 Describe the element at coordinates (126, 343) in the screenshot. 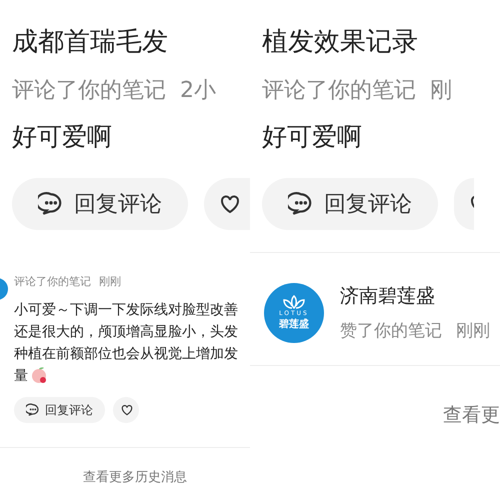

I see `comment-text: 小可爱～下调一下发际线对脸型改善还是很大的，颅顶增高显脸小，头发种植在前额部位也会从视觉上增加发量` at that location.